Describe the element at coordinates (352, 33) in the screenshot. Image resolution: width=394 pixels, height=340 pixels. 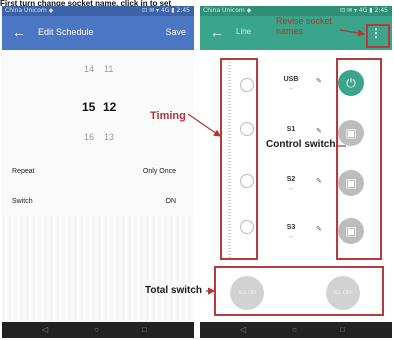
I see `menu-arrow` at that location.